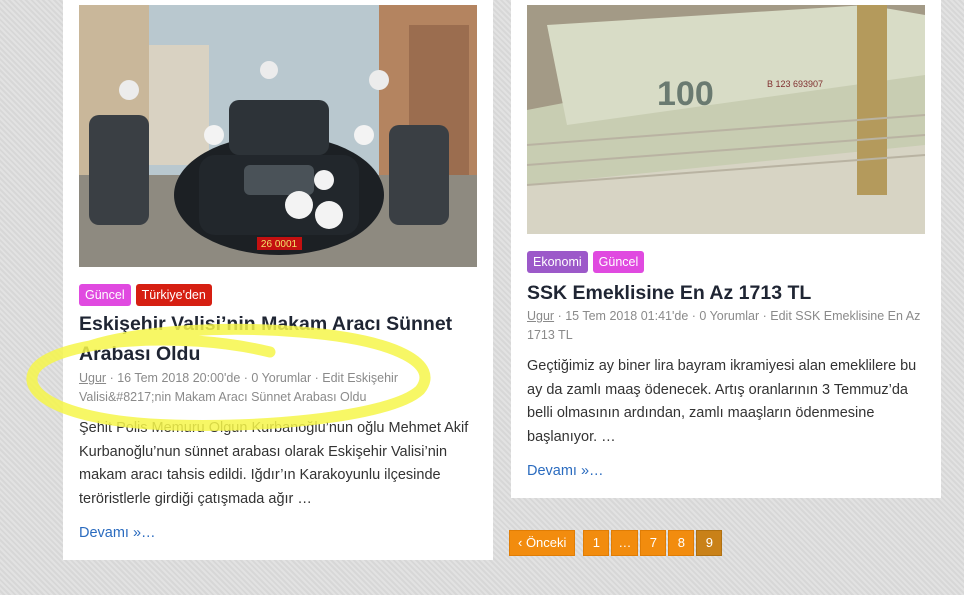 The image size is (964, 595). Describe the element at coordinates (279, 244) in the screenshot. I see `plate-text: 26 0001` at that location.